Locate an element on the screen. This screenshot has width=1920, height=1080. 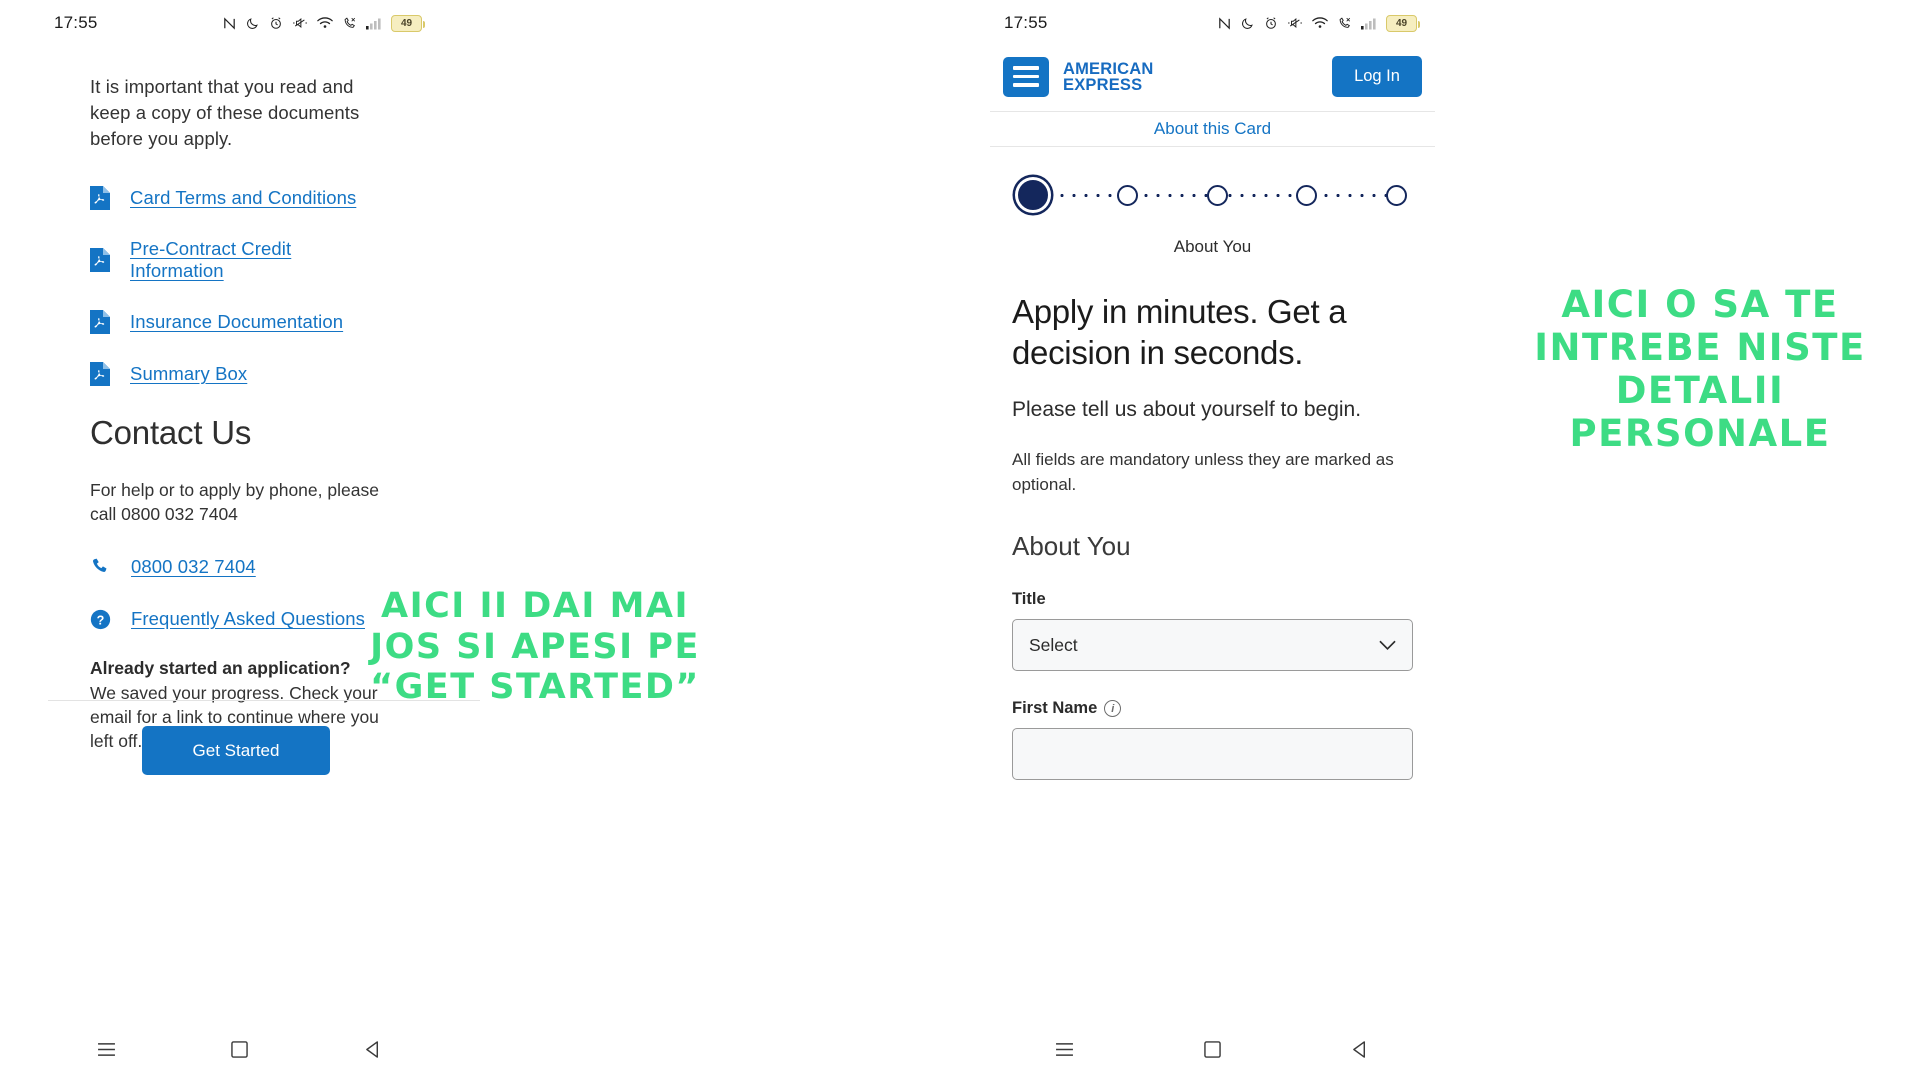
about-this-card-subnav: About this Card is located at coordinates (1212, 129).